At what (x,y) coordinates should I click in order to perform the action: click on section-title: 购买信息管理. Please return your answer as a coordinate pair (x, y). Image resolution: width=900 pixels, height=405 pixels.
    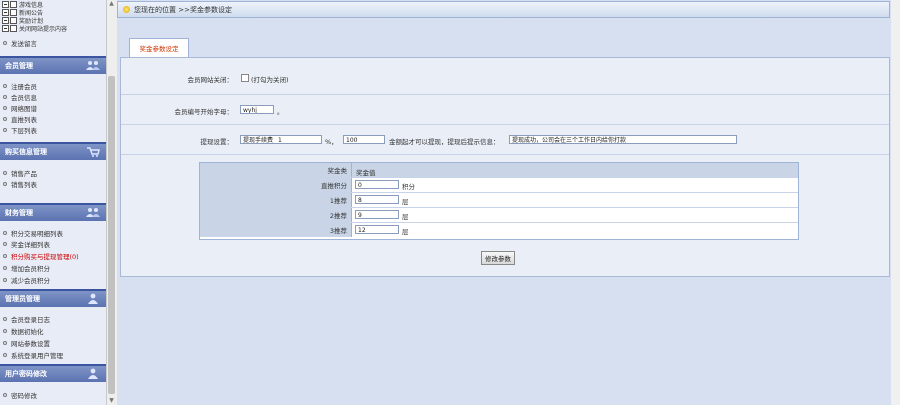
    Looking at the image, I should click on (26, 152).